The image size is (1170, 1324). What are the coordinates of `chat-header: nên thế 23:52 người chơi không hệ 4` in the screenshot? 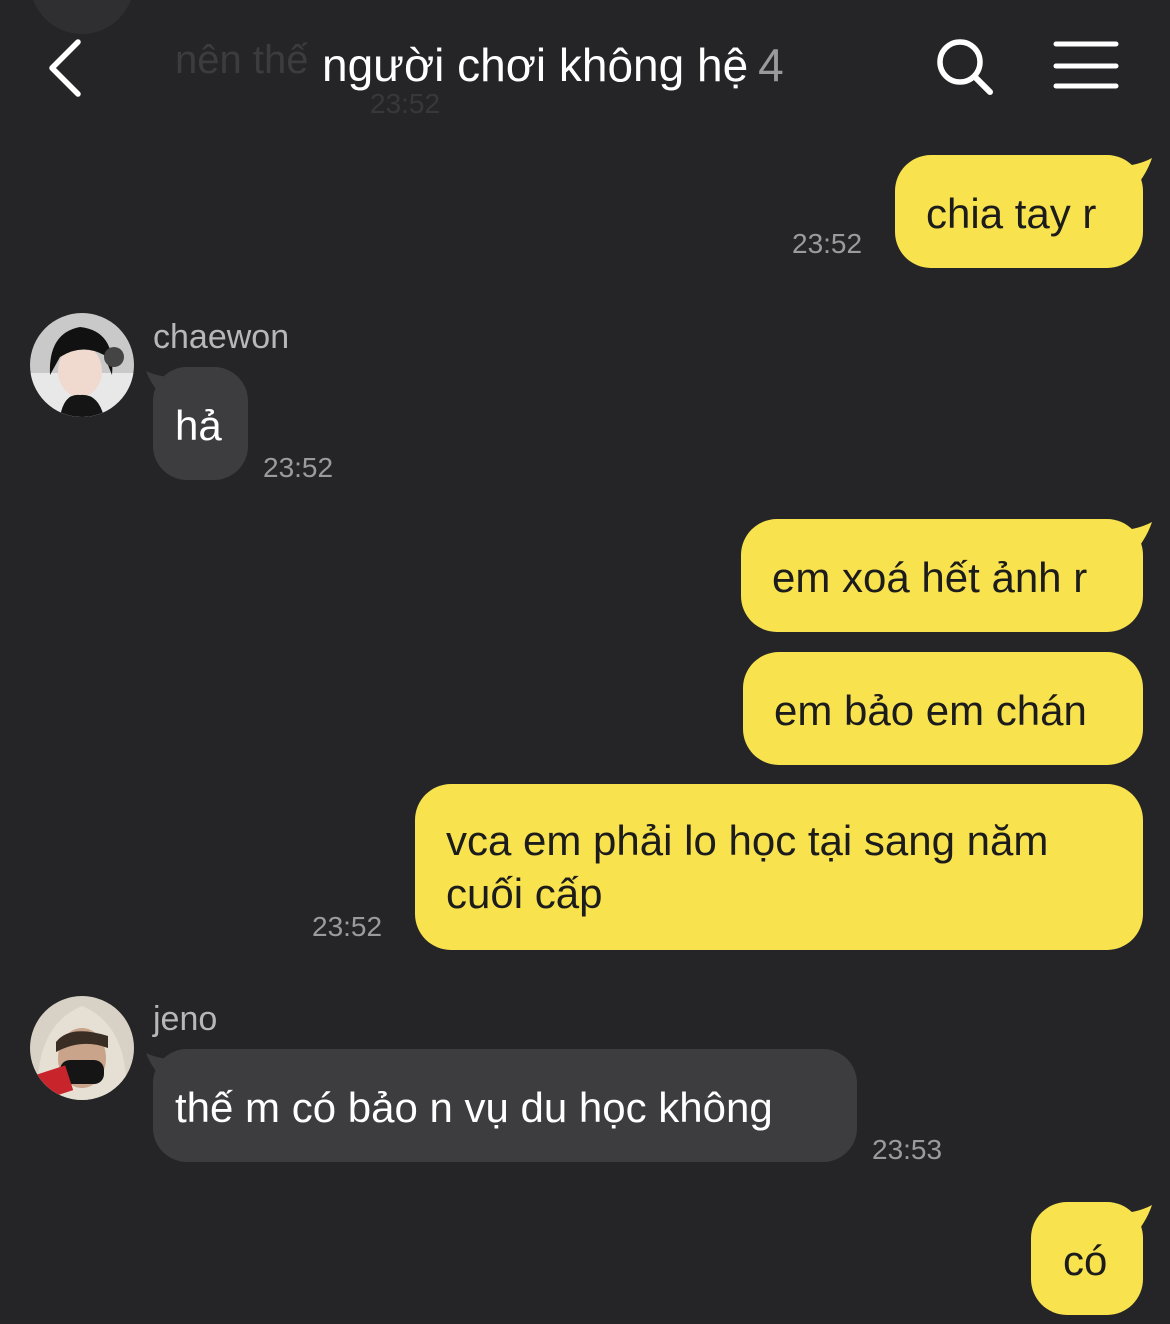 It's located at (585, 65).